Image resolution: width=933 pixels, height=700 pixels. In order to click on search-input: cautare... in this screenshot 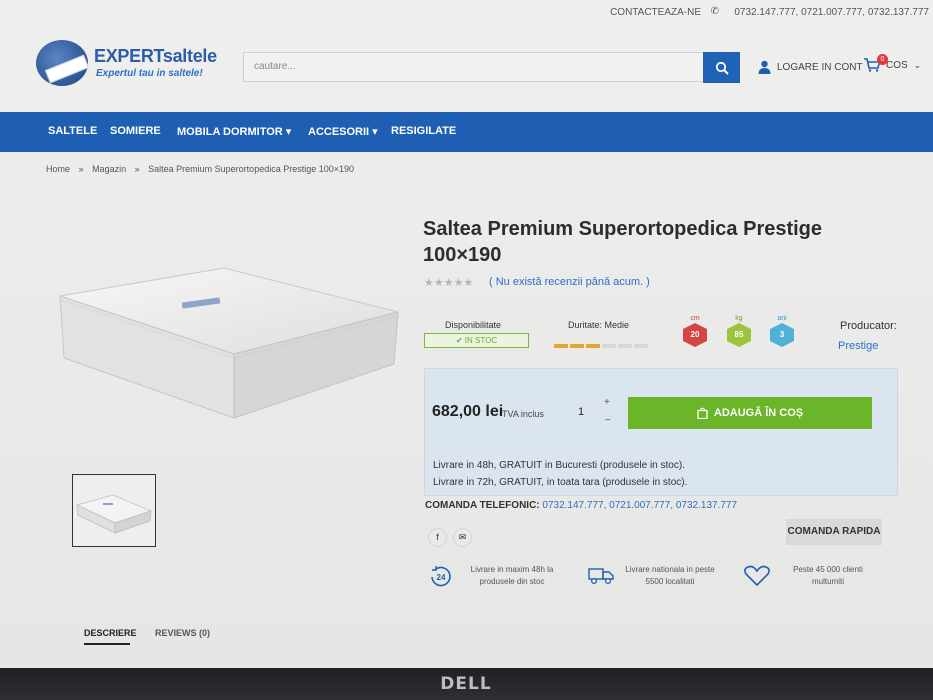, I will do `click(474, 67)`.